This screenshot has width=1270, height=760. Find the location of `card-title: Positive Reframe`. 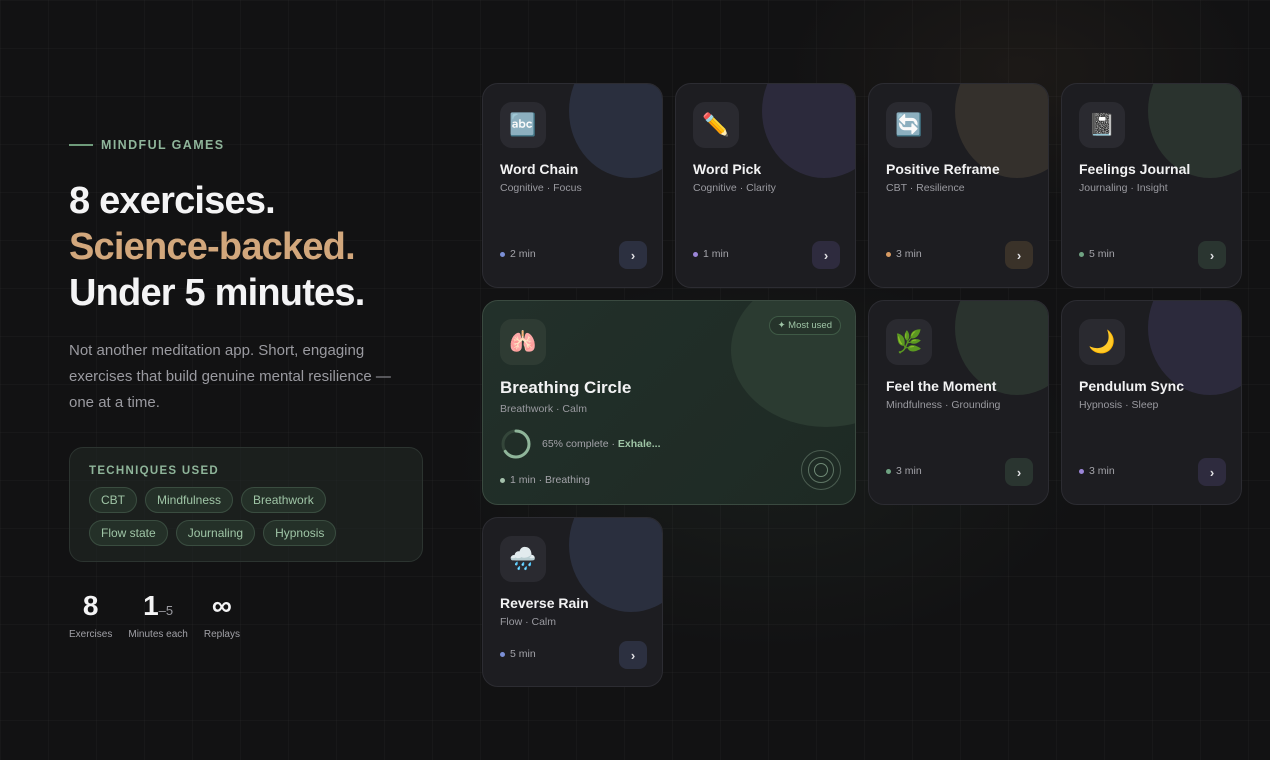

card-title: Positive Reframe is located at coordinates (943, 169).